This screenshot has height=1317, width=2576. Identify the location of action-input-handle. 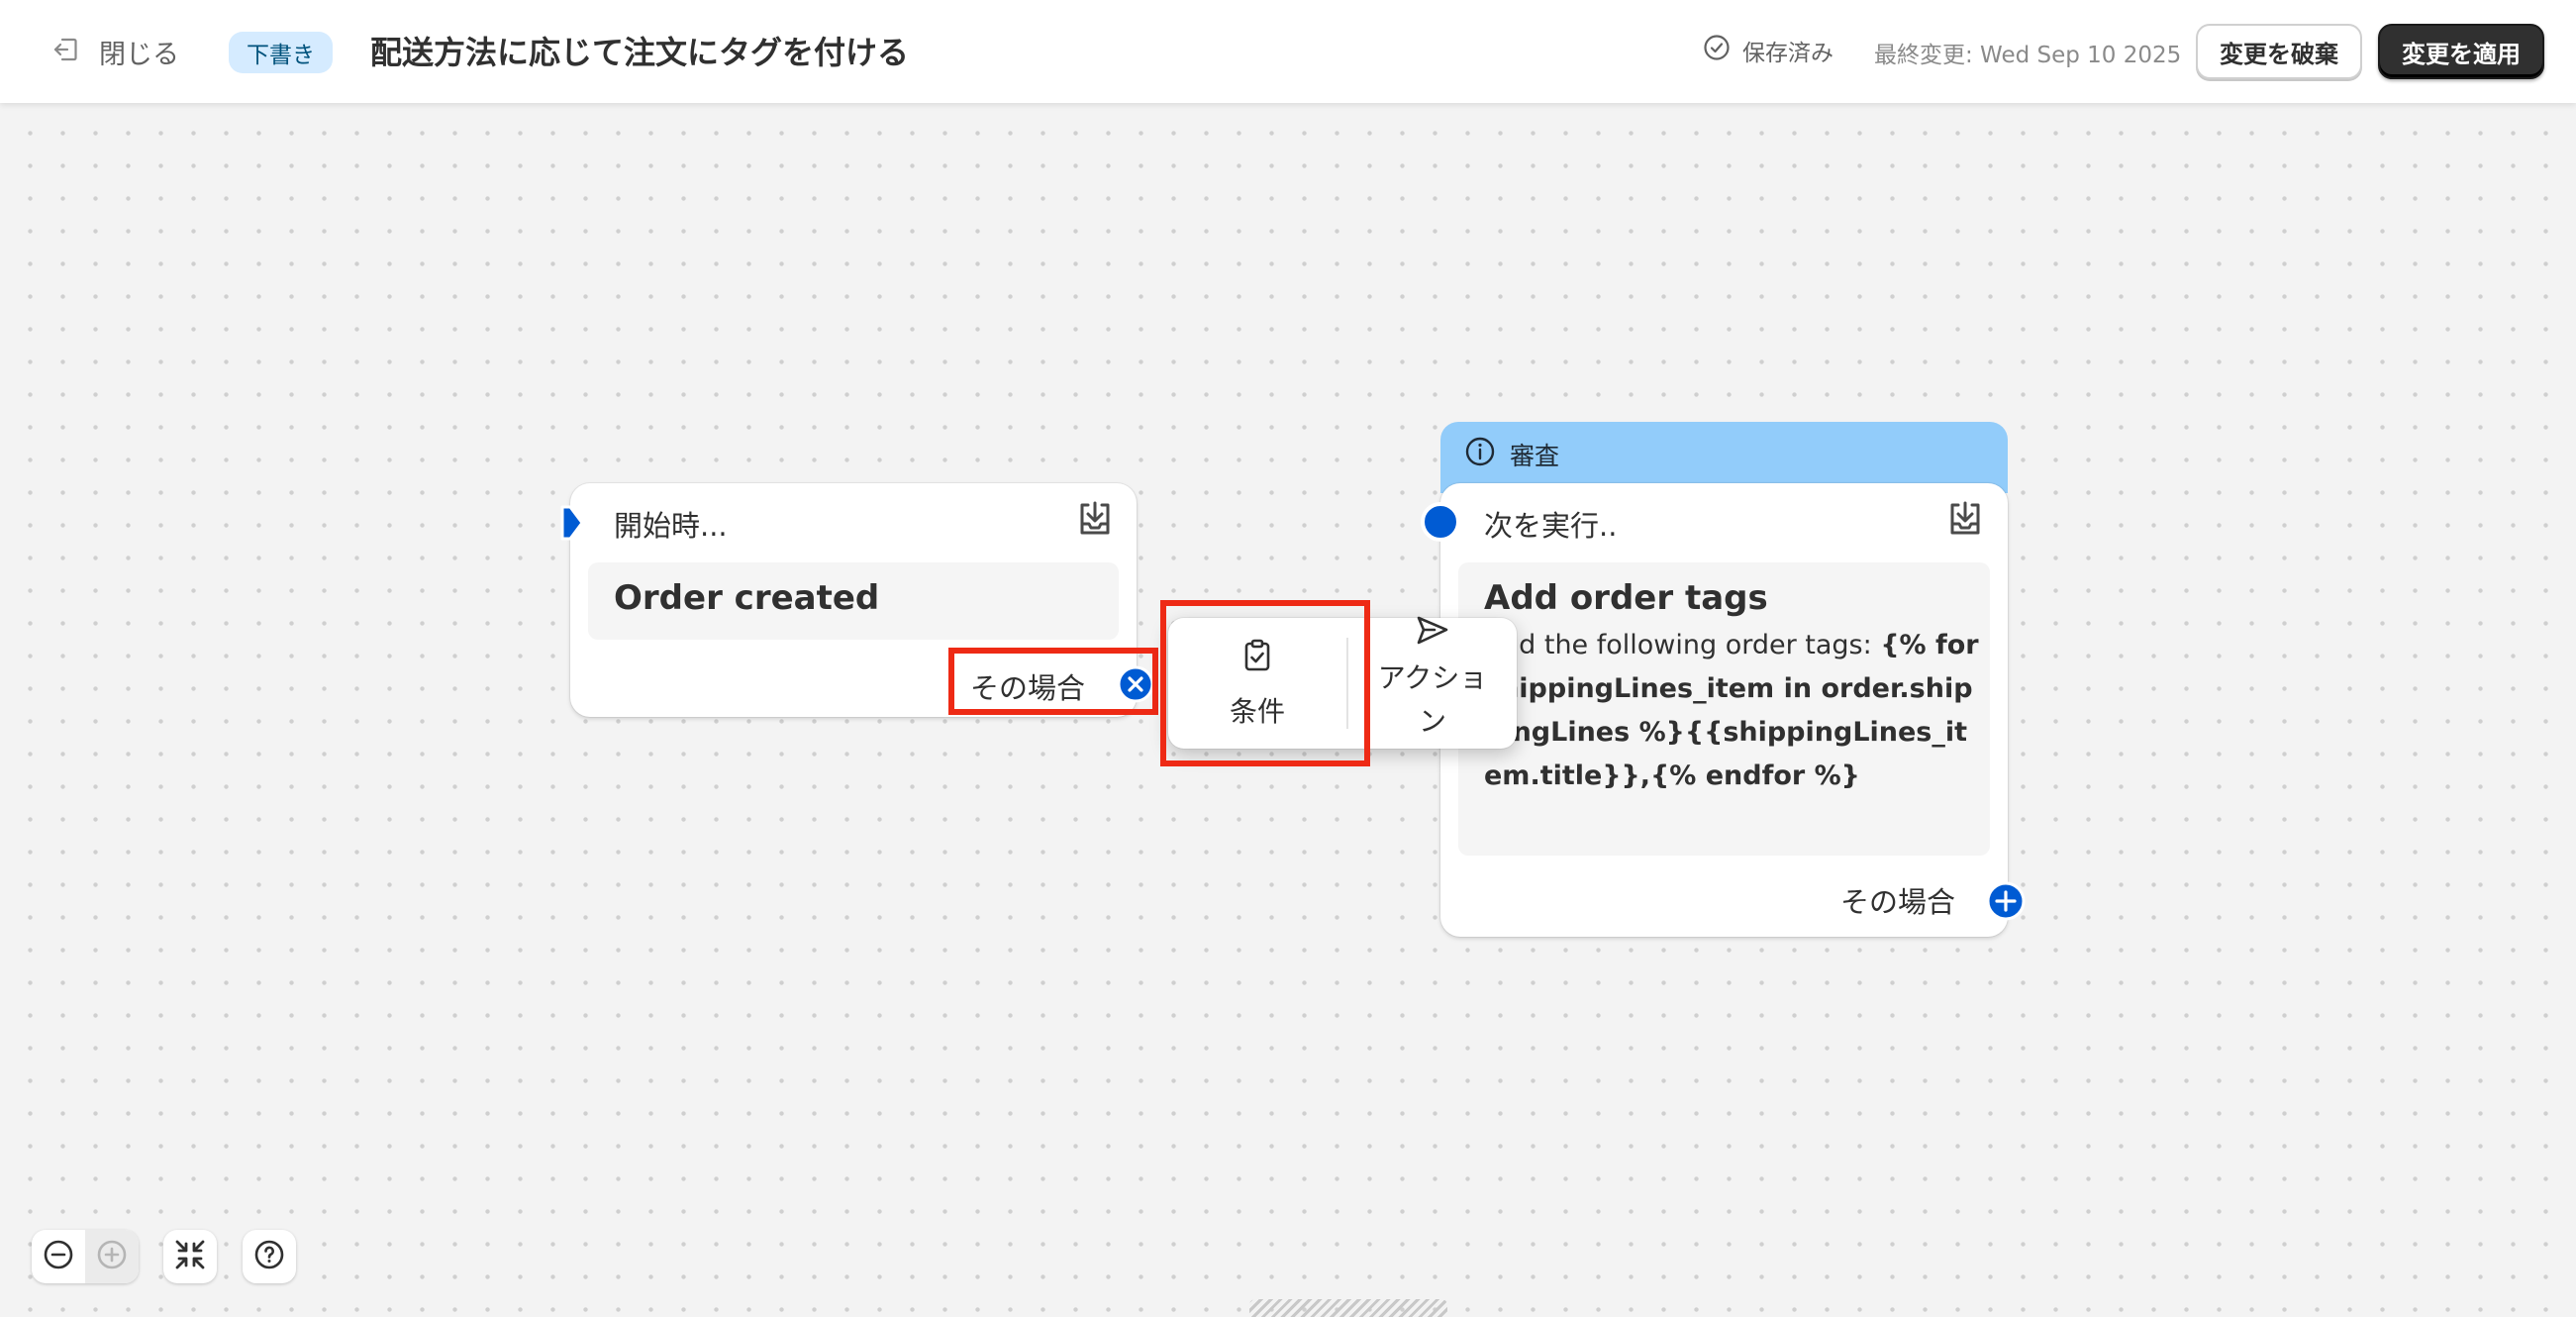
(1440, 522).